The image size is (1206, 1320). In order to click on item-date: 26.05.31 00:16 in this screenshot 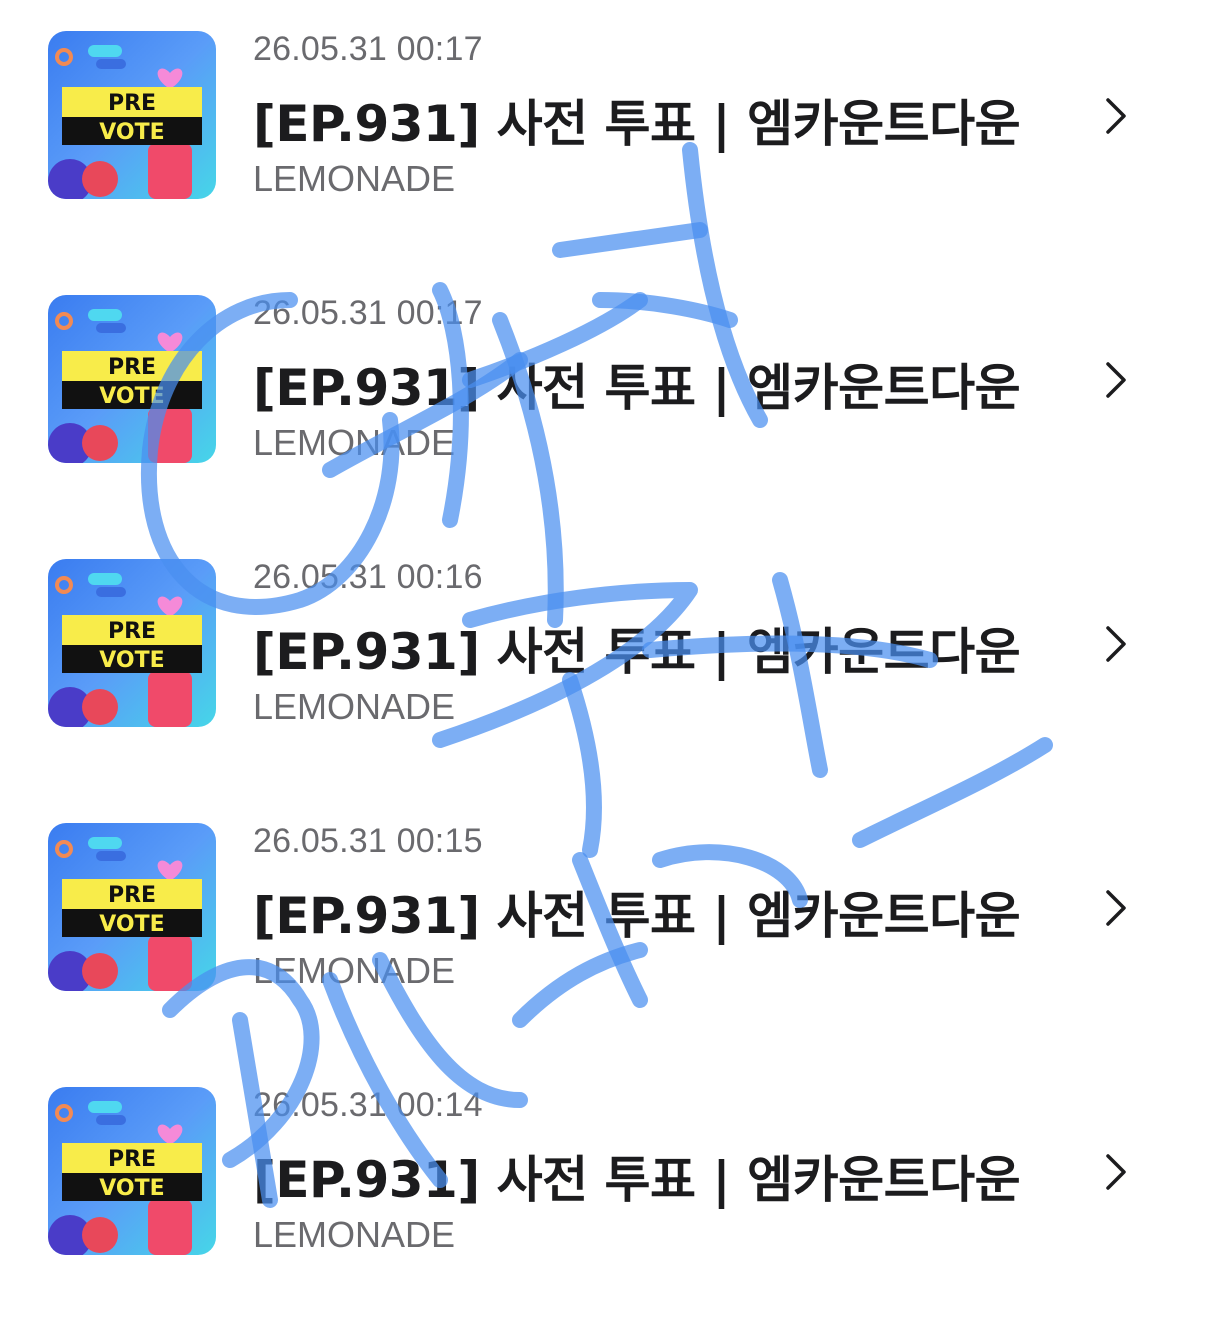, I will do `click(368, 577)`.